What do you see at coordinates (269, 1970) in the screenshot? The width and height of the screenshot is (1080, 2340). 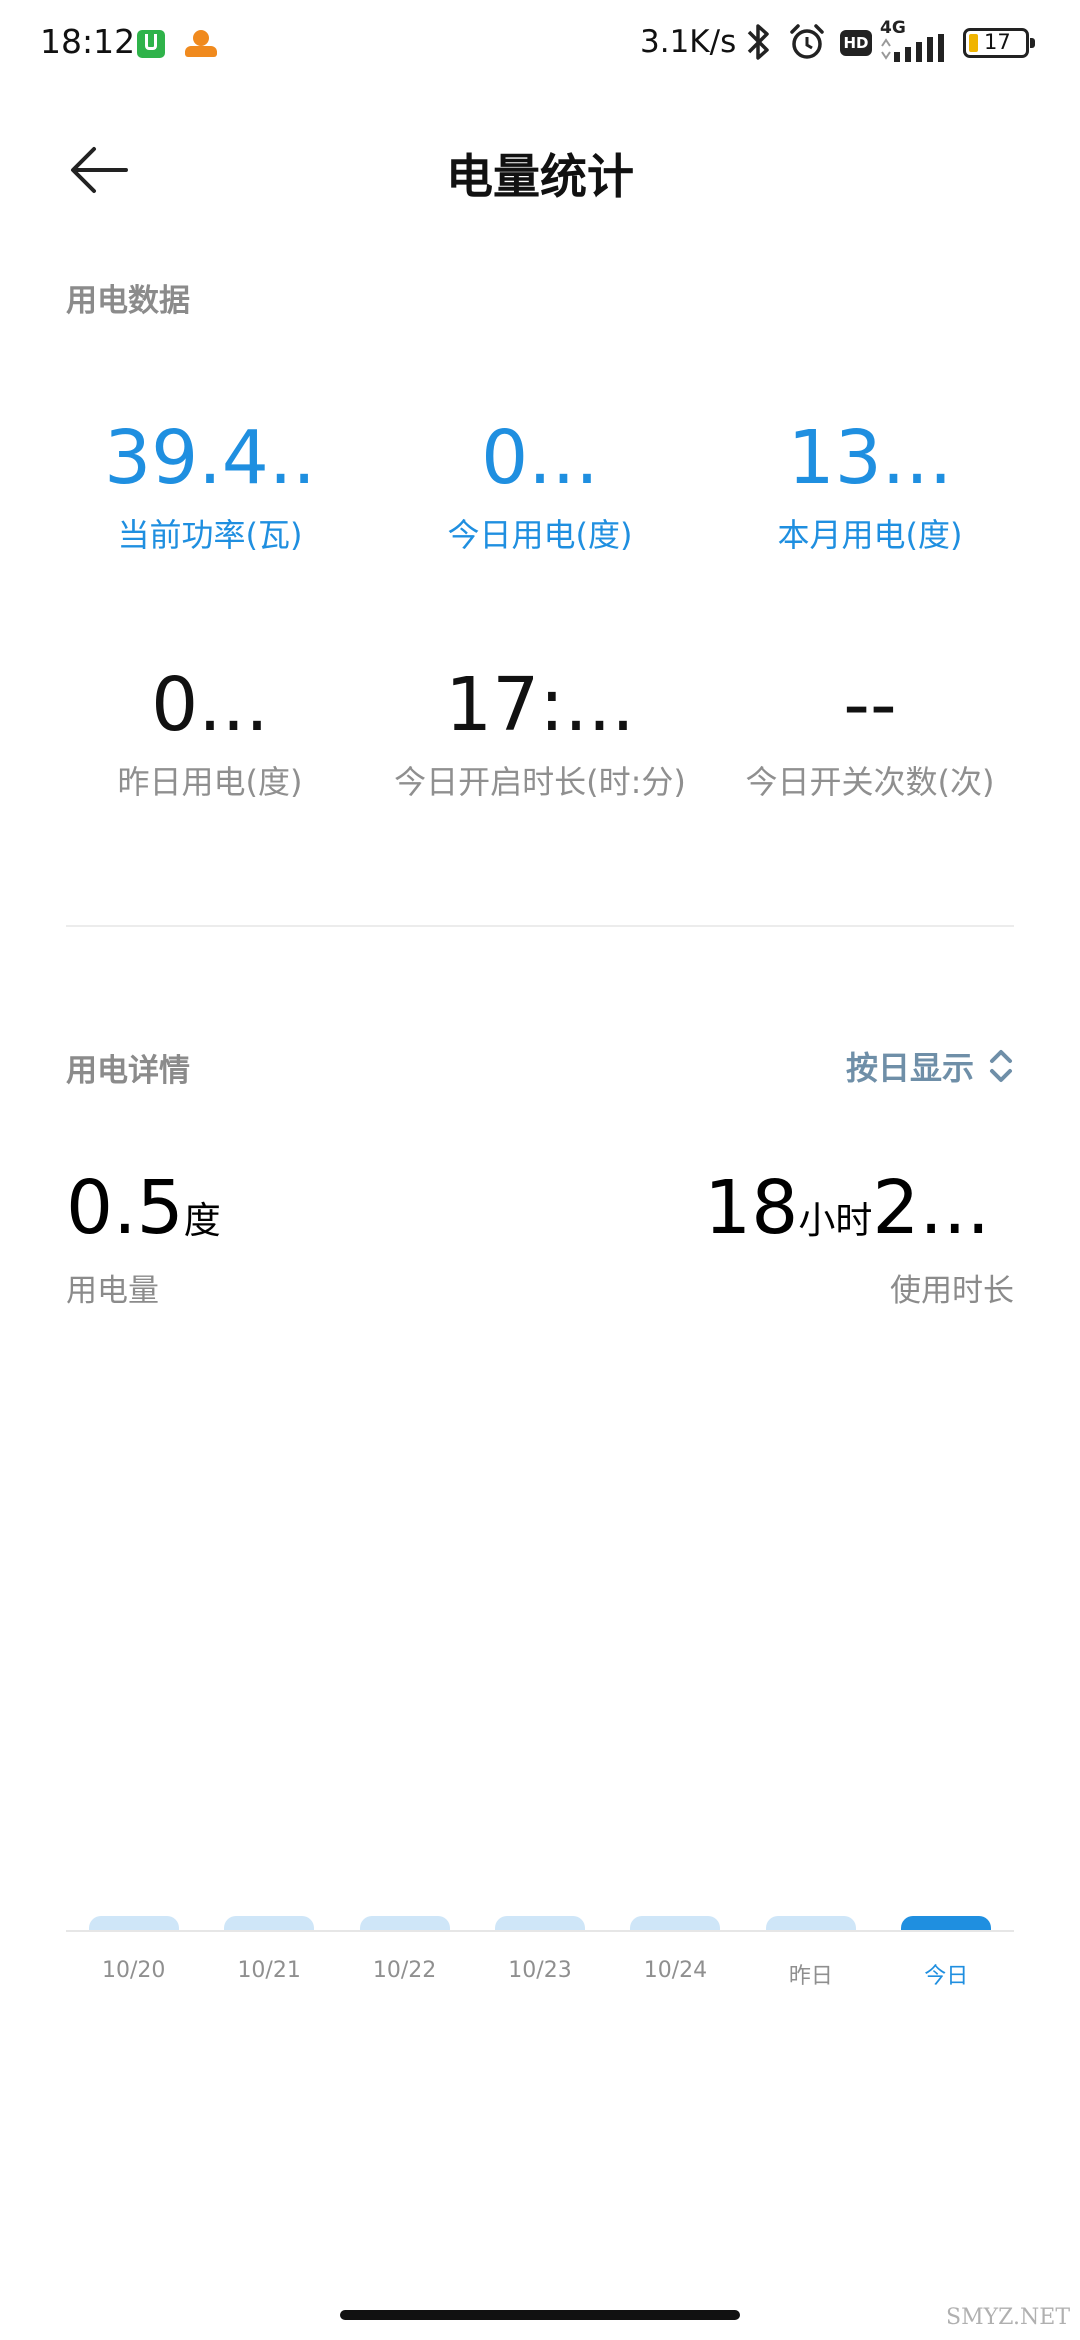 I see `chart-x-label: 10/21` at bounding box center [269, 1970].